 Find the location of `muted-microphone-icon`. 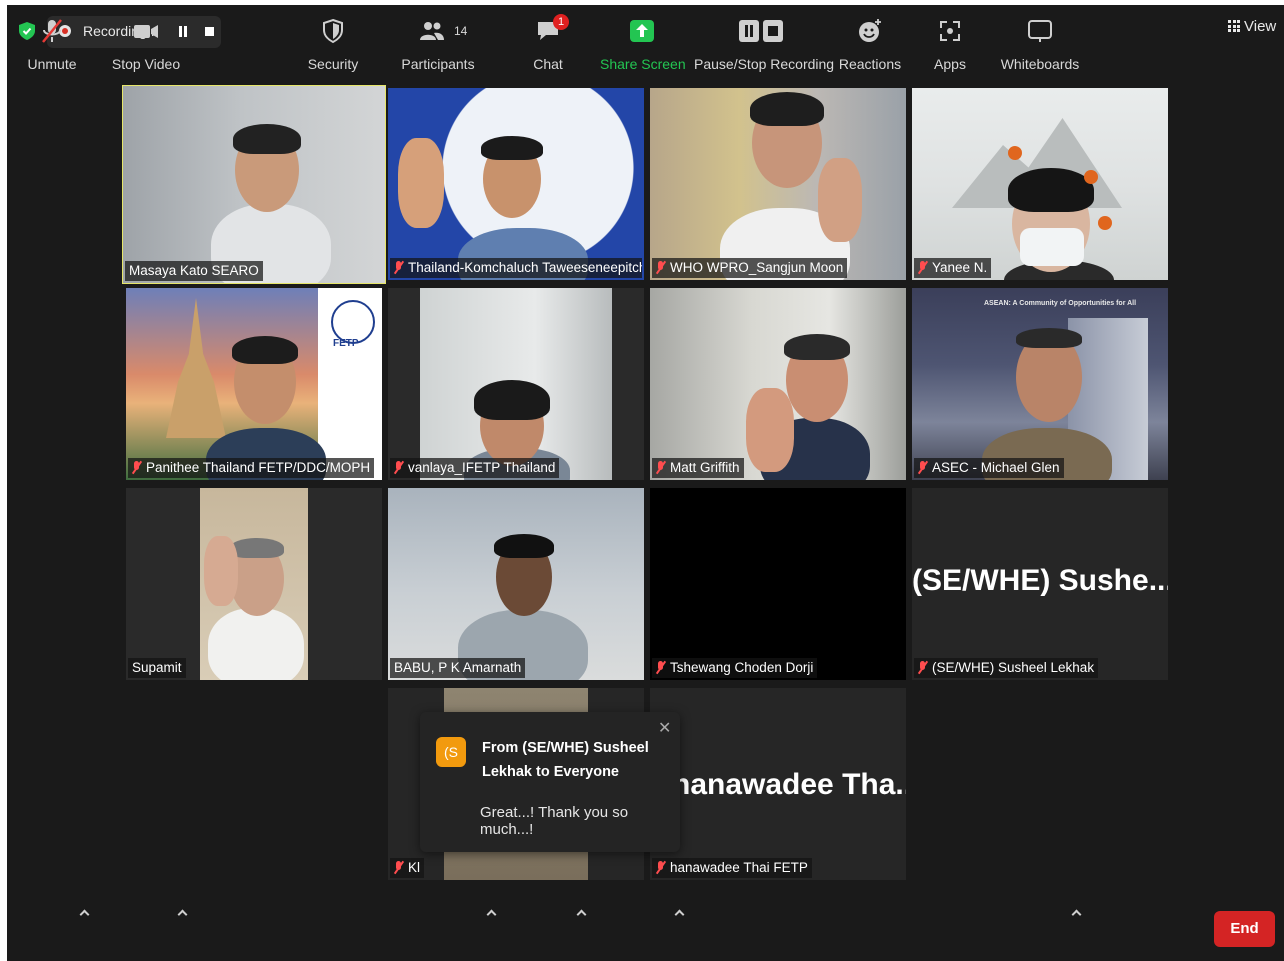

muted-microphone-icon is located at coordinates (52, 31).